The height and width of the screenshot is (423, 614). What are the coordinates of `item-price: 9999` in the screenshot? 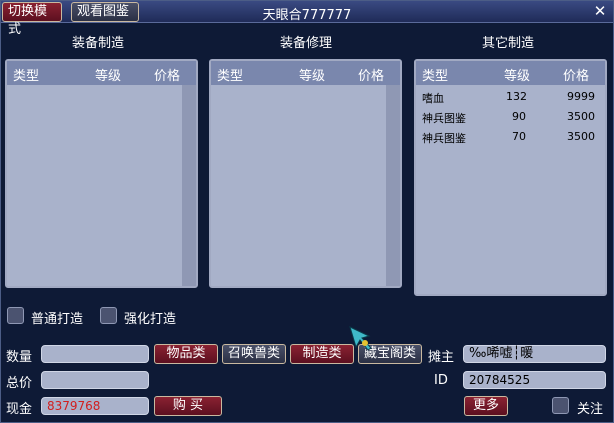 It's located at (581, 96).